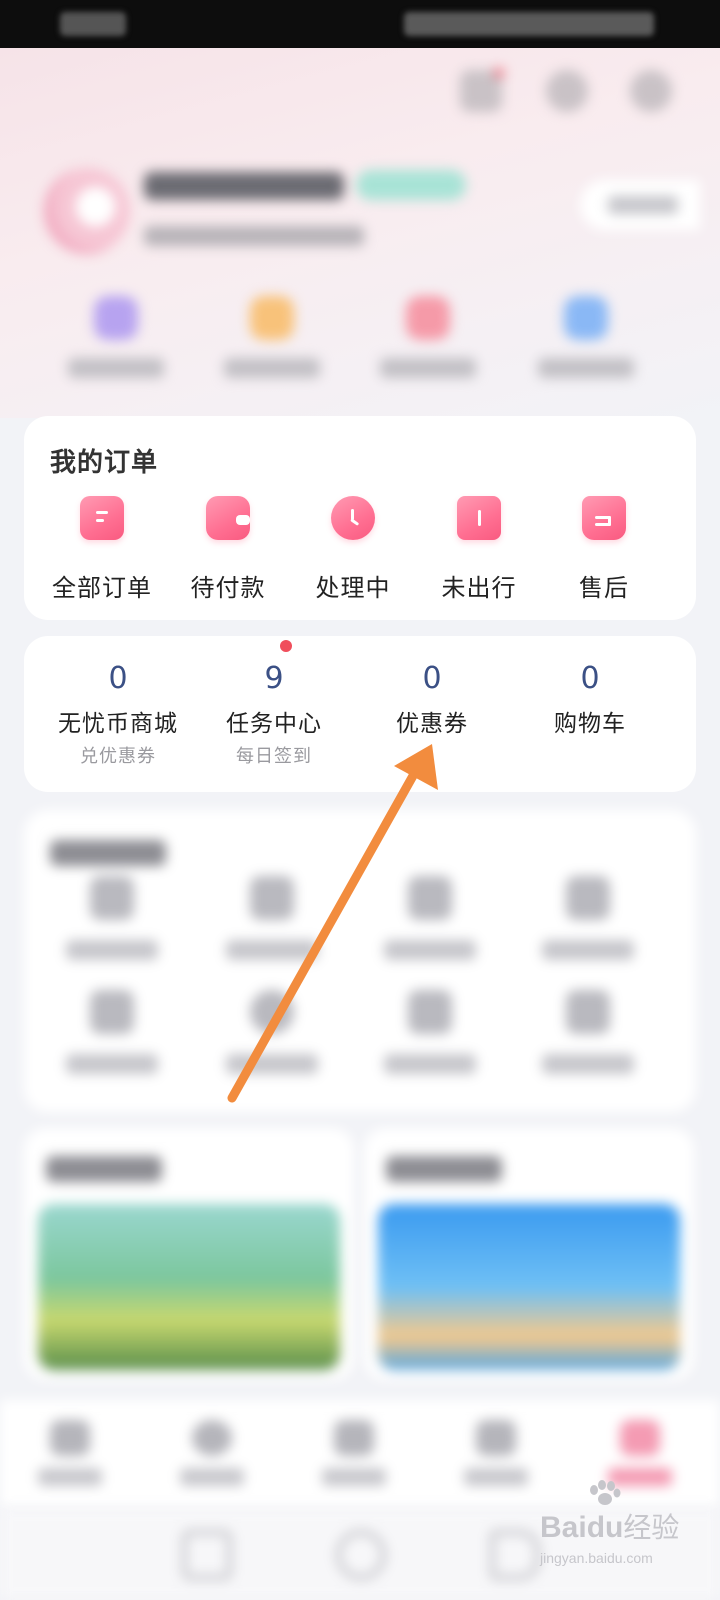 The height and width of the screenshot is (1600, 720). What do you see at coordinates (353, 518) in the screenshot?
I see `clock-icon` at bounding box center [353, 518].